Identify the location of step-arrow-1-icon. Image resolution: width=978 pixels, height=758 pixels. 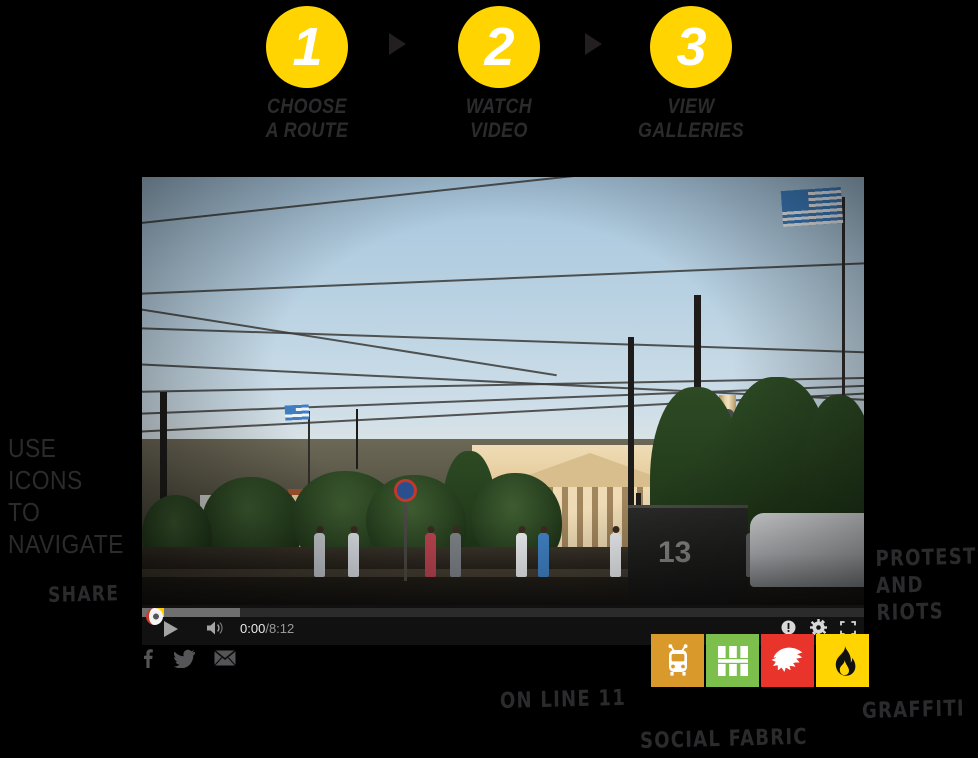
(397, 44).